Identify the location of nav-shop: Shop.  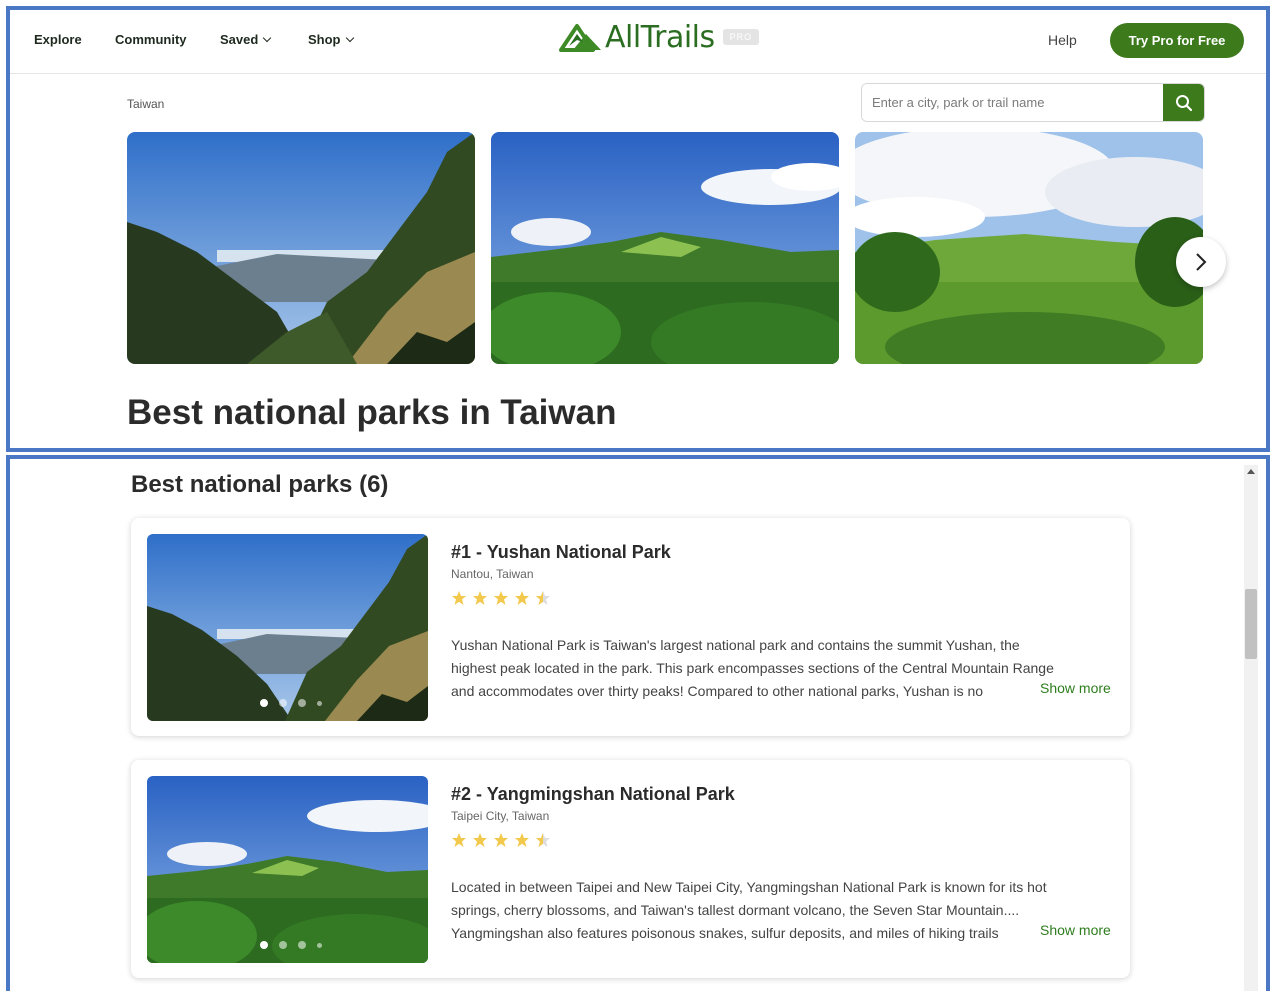
(331, 39).